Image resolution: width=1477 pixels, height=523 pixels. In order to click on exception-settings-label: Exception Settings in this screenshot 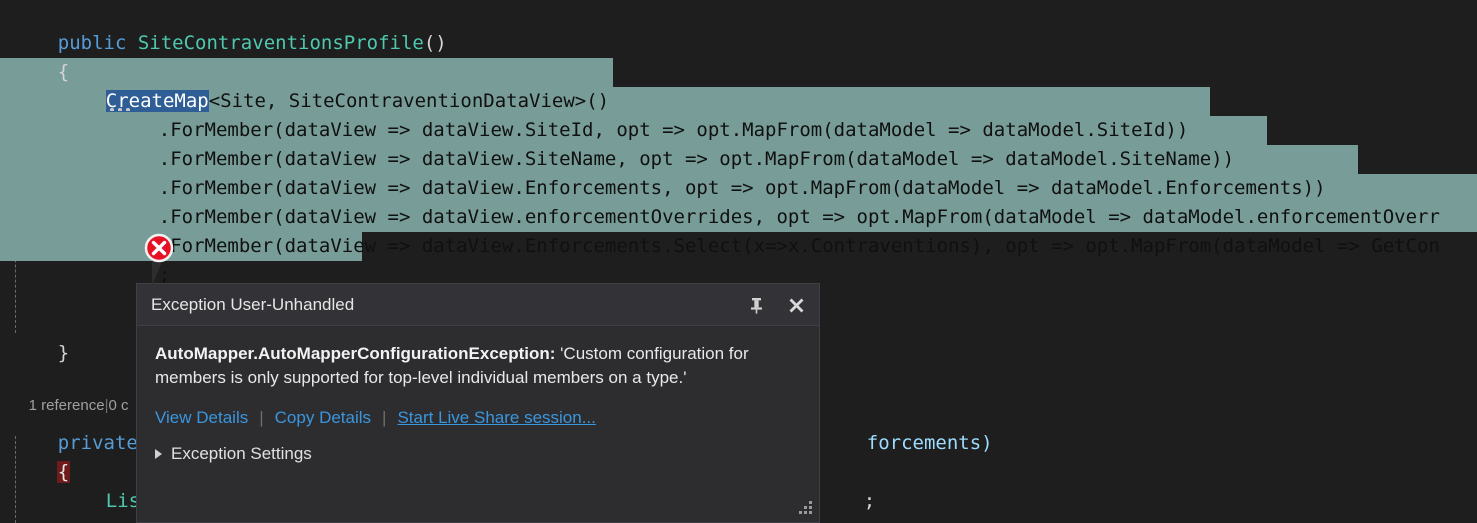, I will do `click(241, 453)`.